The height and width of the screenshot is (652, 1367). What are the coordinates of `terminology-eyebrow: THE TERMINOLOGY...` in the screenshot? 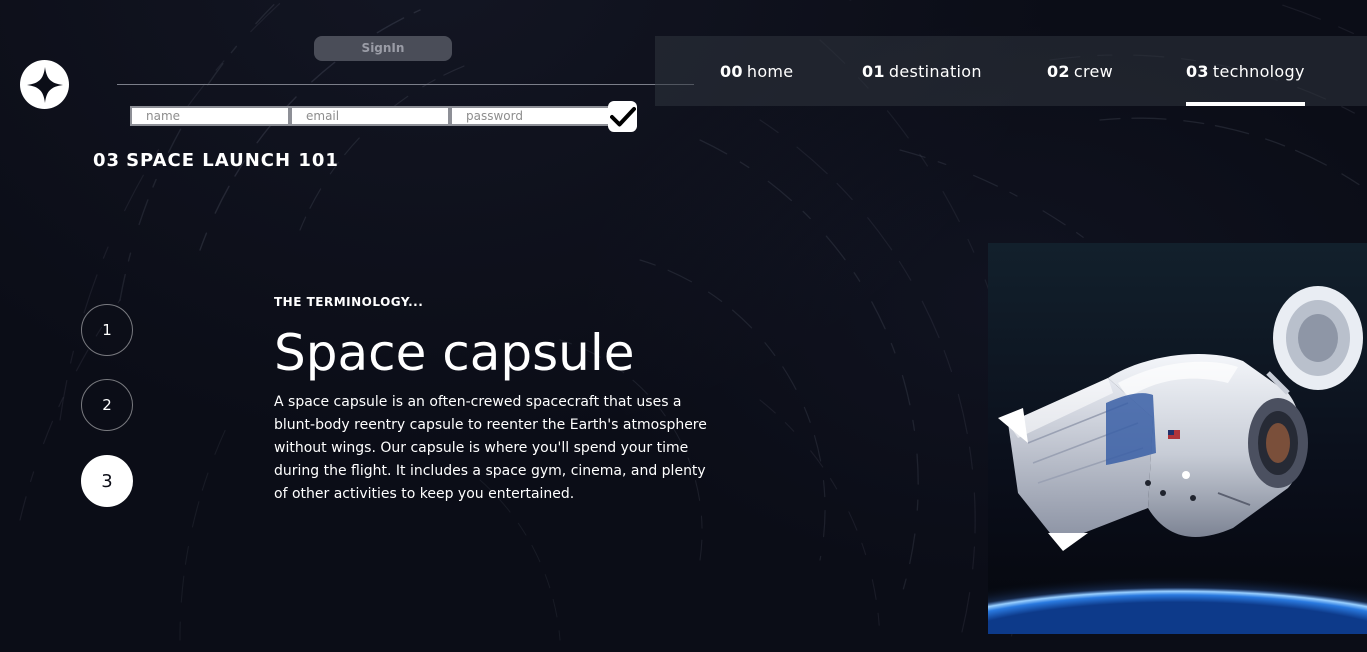 It's located at (349, 302).